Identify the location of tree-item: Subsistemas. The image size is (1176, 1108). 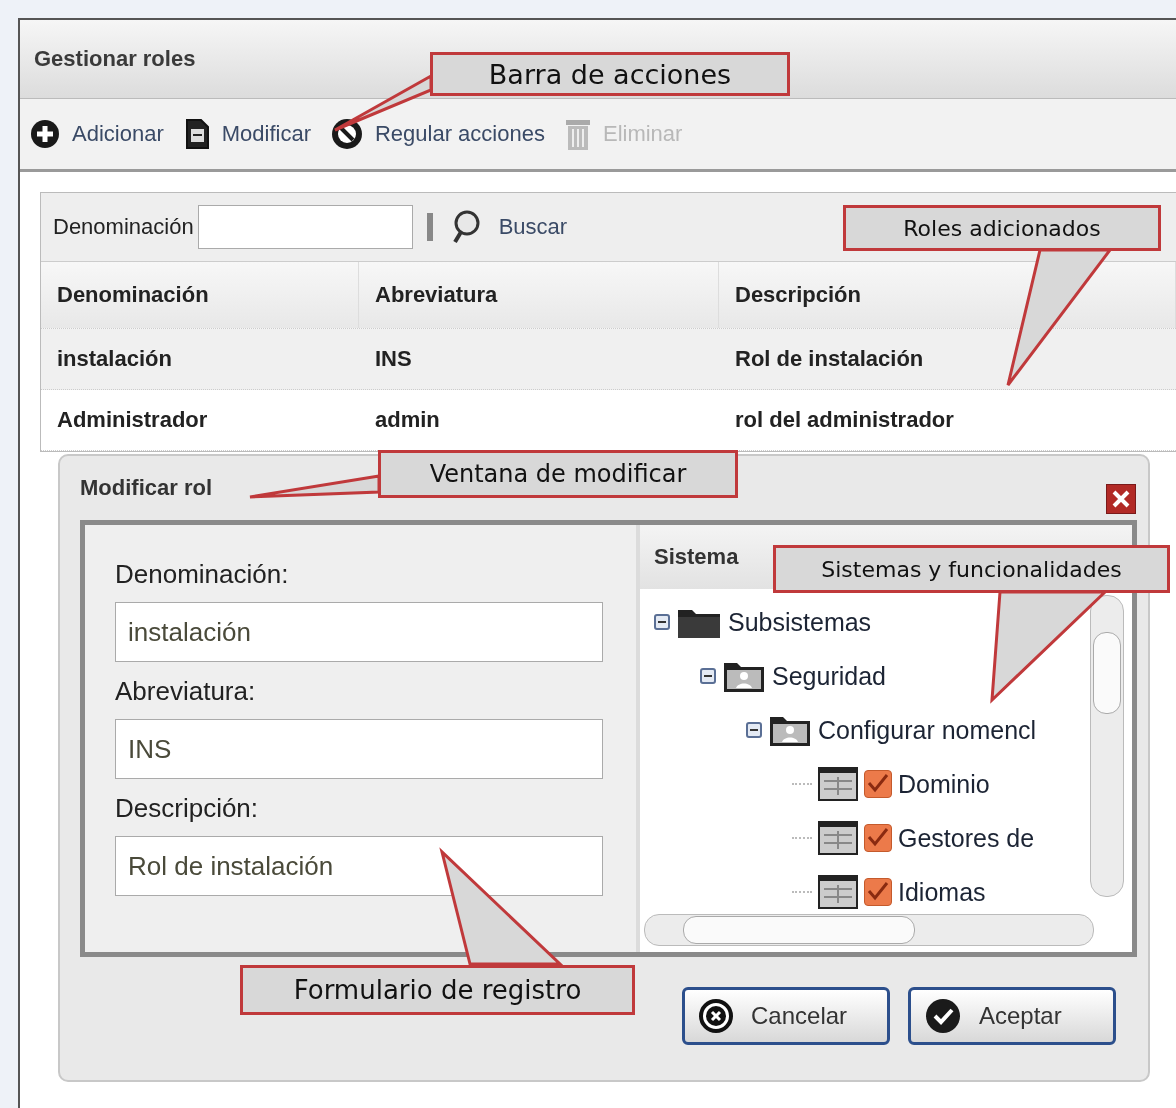
(800, 622).